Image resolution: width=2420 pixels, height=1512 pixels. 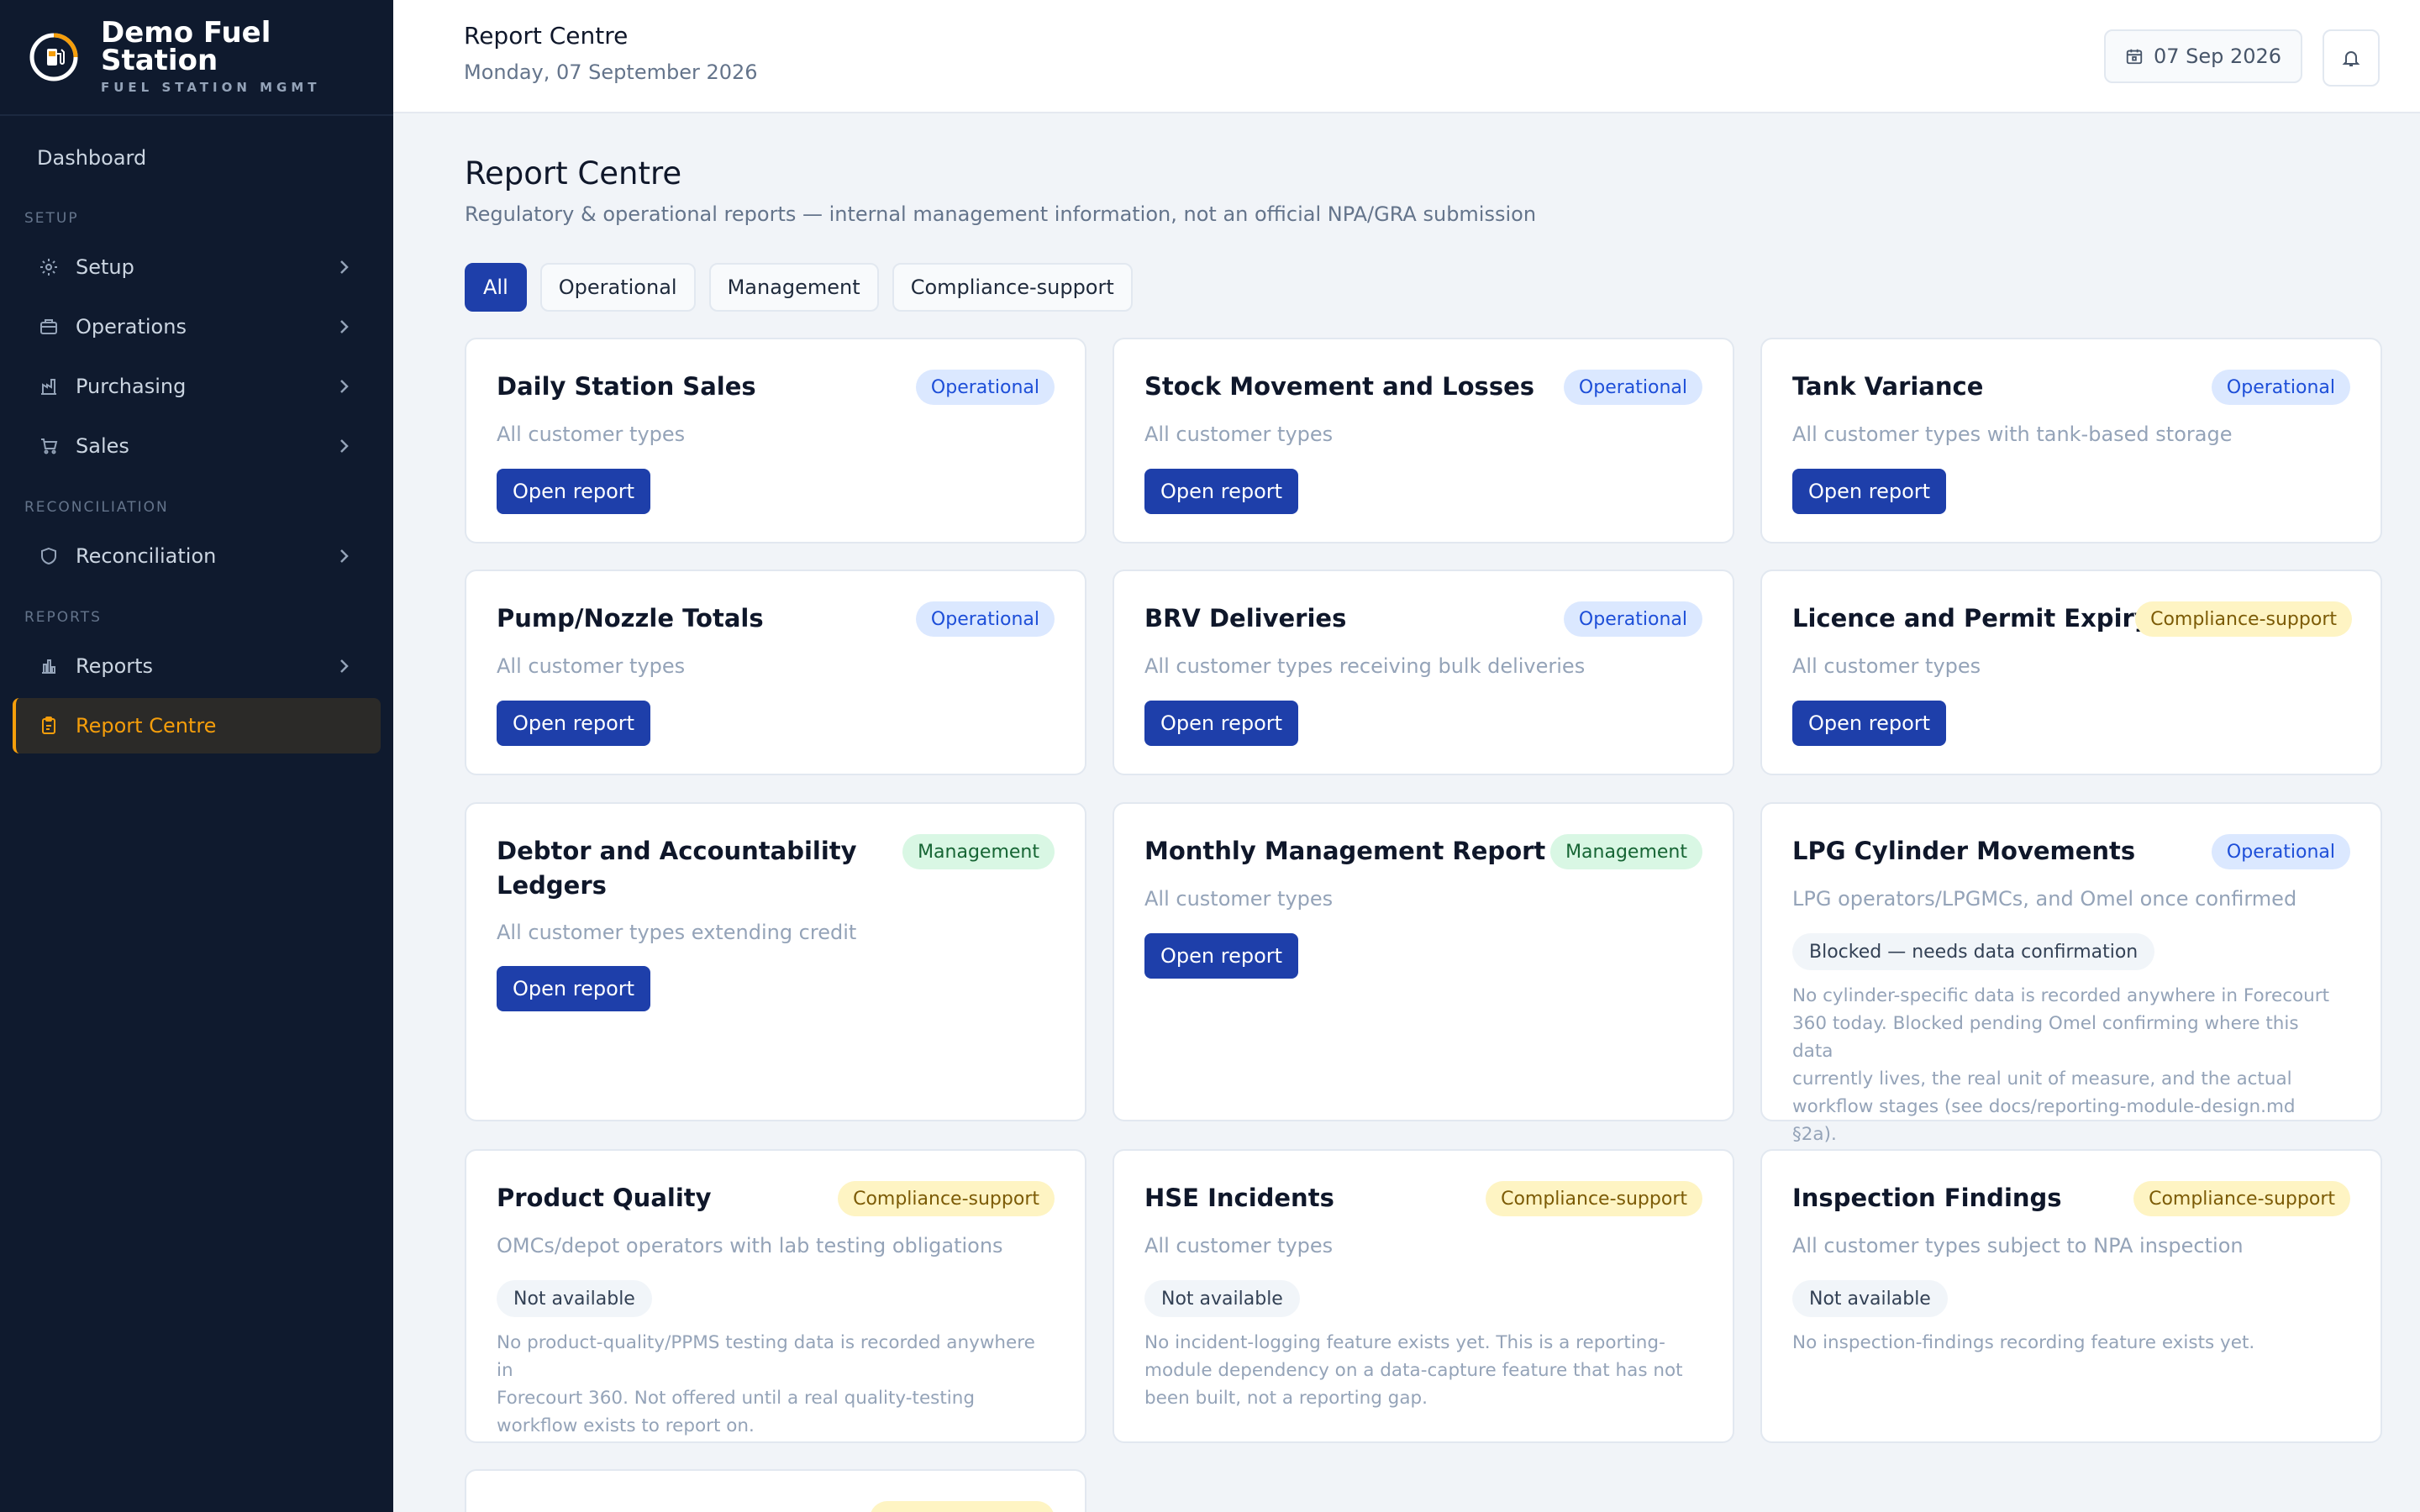 I want to click on card-title-line1: Debtor and Accountability, so click(x=677, y=851).